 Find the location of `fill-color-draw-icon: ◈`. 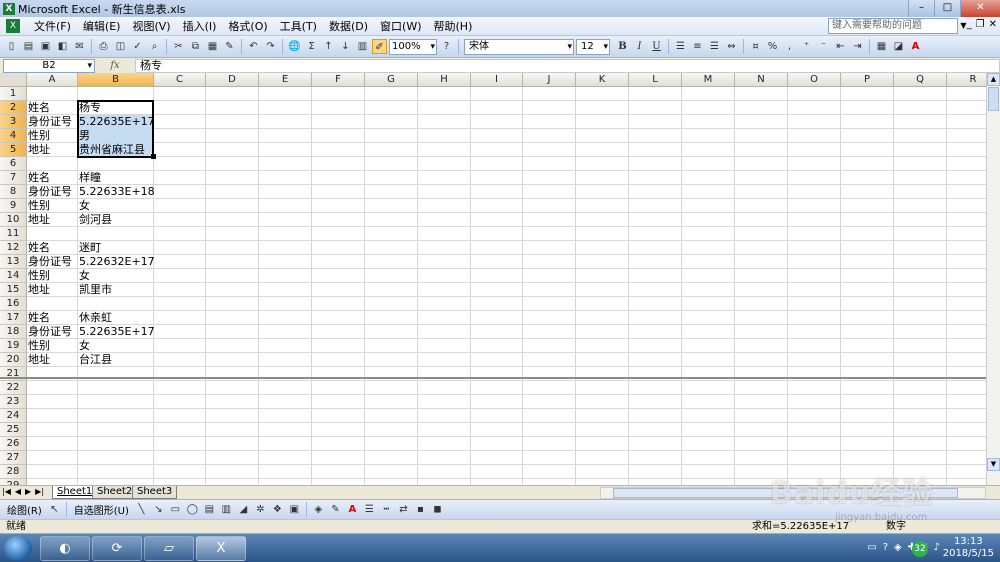

fill-color-draw-icon: ◈ is located at coordinates (318, 509).